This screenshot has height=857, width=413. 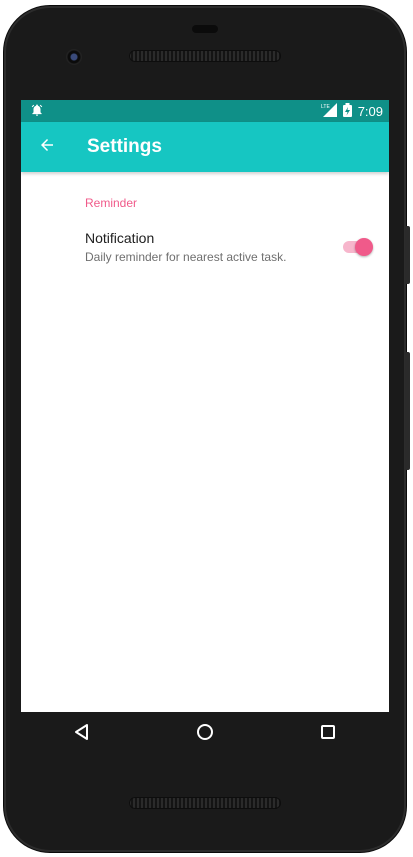 I want to click on status-icons: LTE 7:09, so click(x=352, y=111).